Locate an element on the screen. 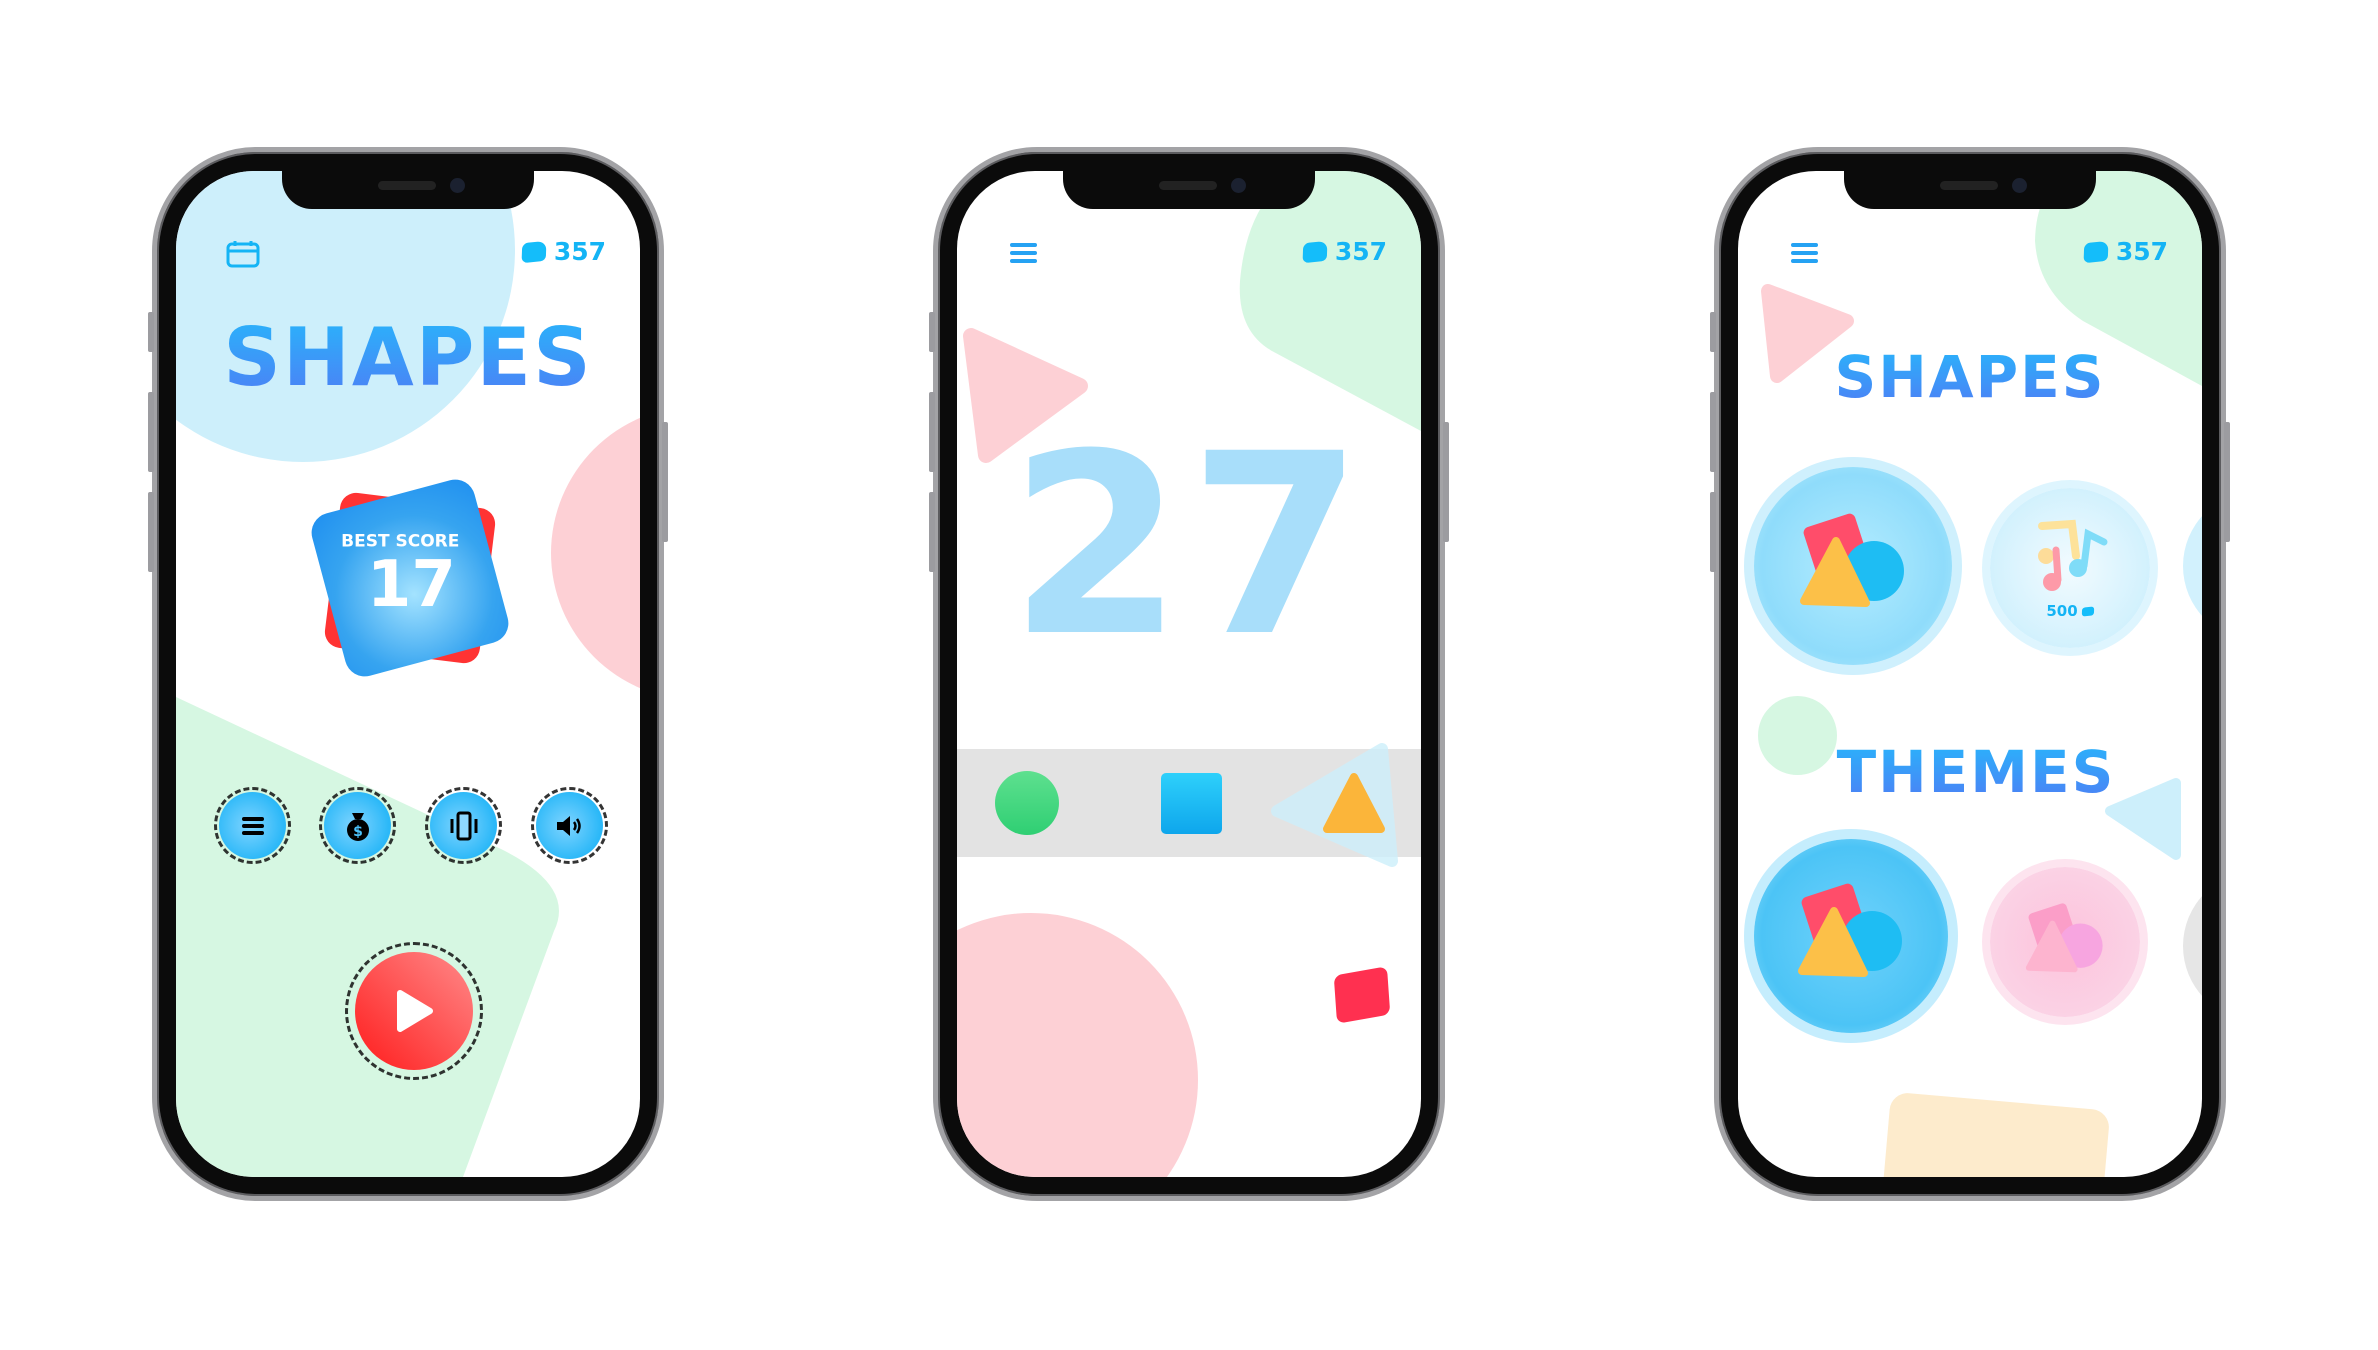 The image size is (2378, 1350). current-score: 27 is located at coordinates (1189, 545).